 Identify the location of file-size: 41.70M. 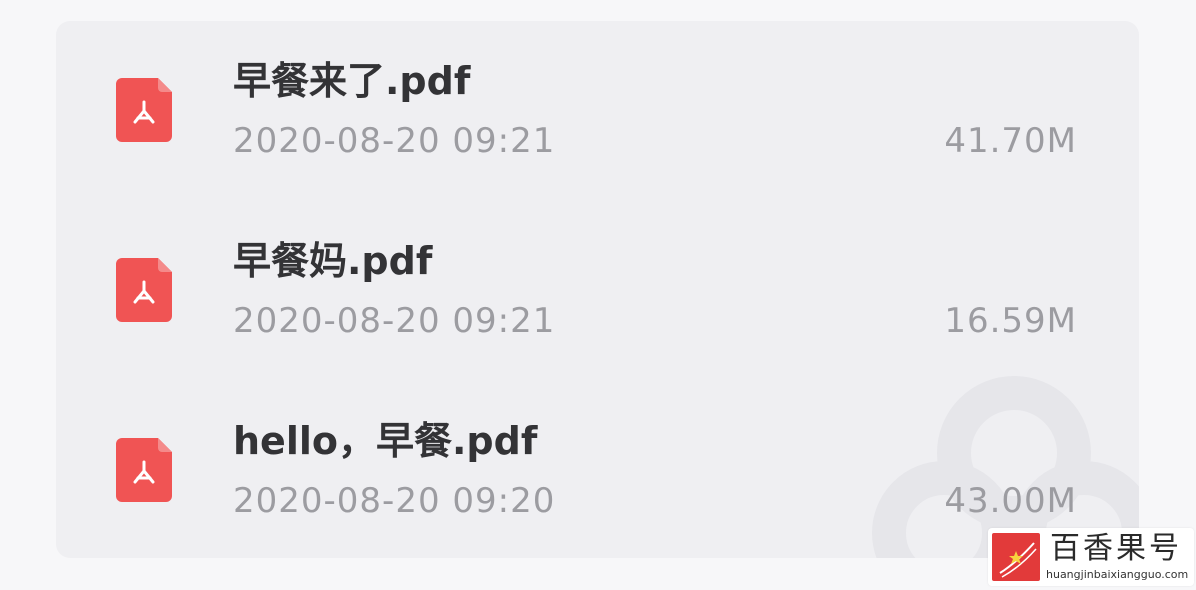
(1010, 141).